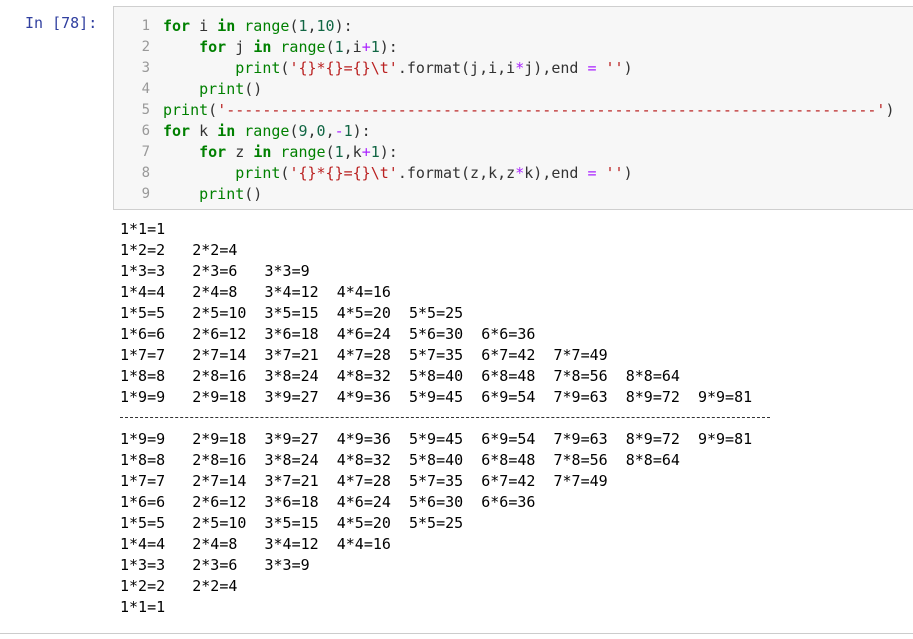 This screenshot has width=913, height=639. I want to click on dashed-line, so click(445, 417).